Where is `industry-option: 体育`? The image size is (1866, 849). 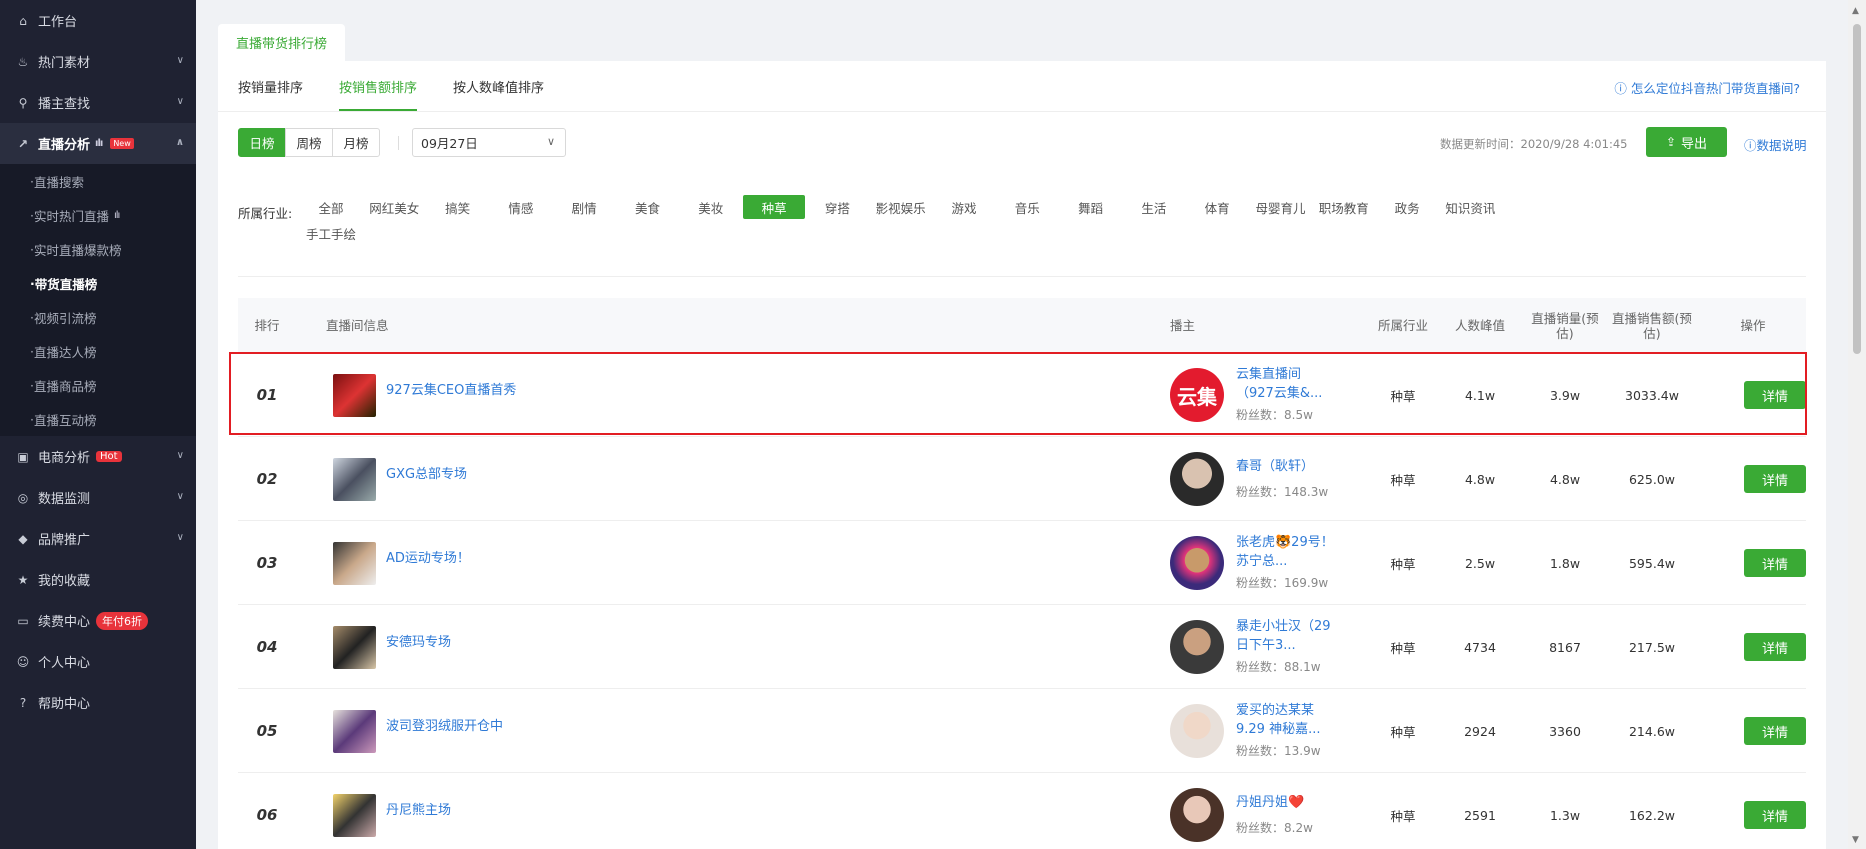
industry-option: 体育 is located at coordinates (1217, 207).